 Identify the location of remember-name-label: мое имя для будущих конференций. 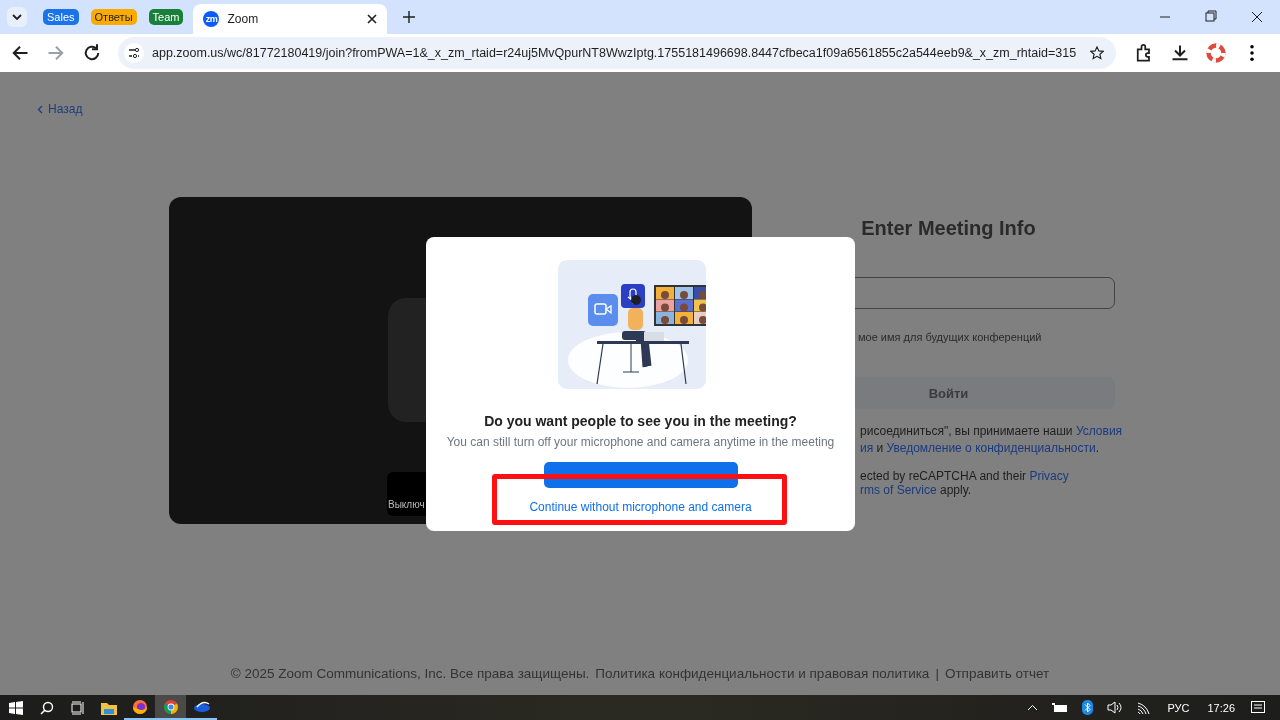
(950, 337).